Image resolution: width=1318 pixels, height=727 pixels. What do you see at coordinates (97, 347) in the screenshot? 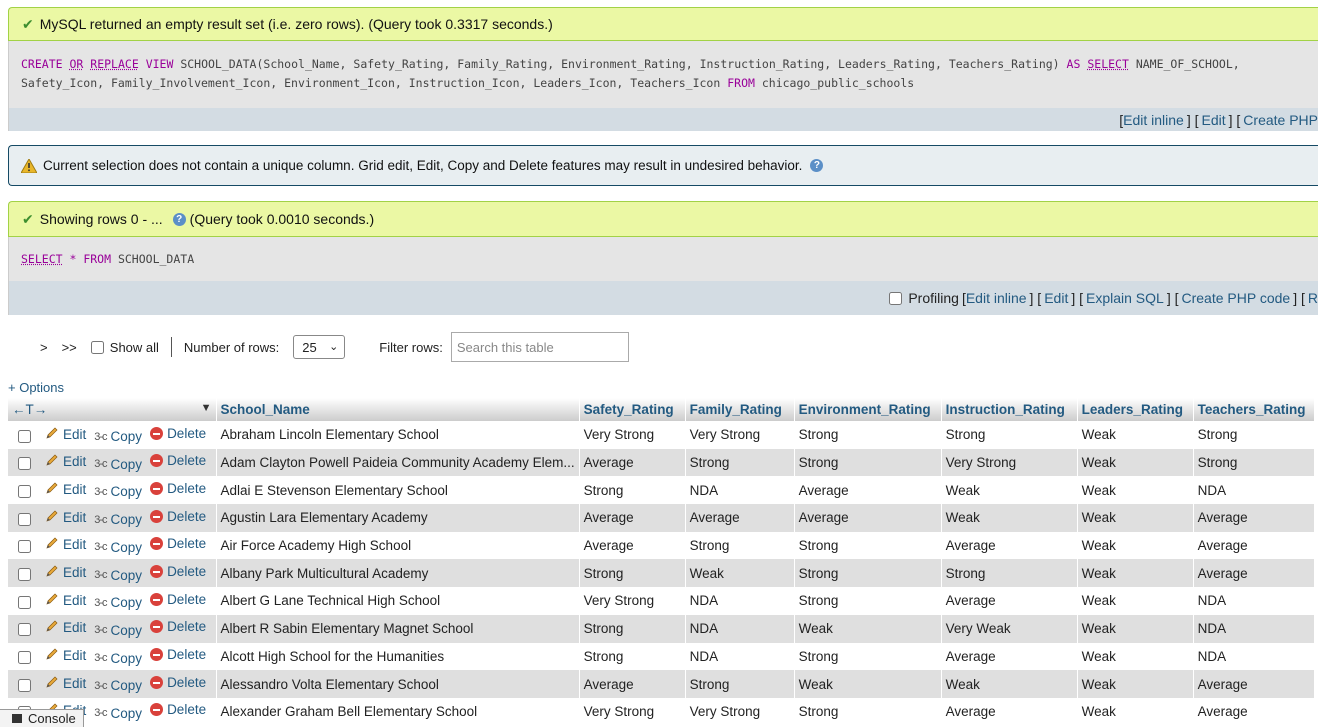
I see `show-all-checkbox` at bounding box center [97, 347].